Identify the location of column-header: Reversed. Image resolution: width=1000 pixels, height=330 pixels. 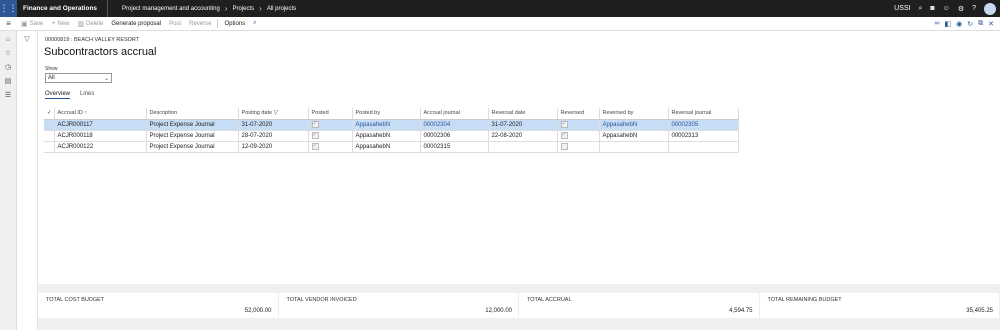
(578, 114).